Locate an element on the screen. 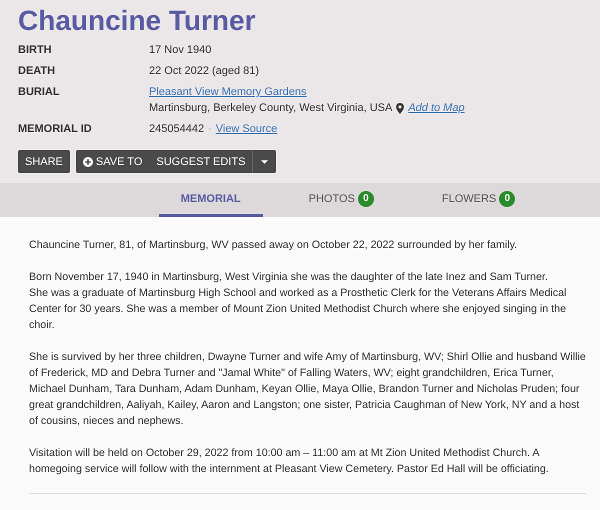 The height and width of the screenshot is (510, 600). map-pin-icon is located at coordinates (400, 108).